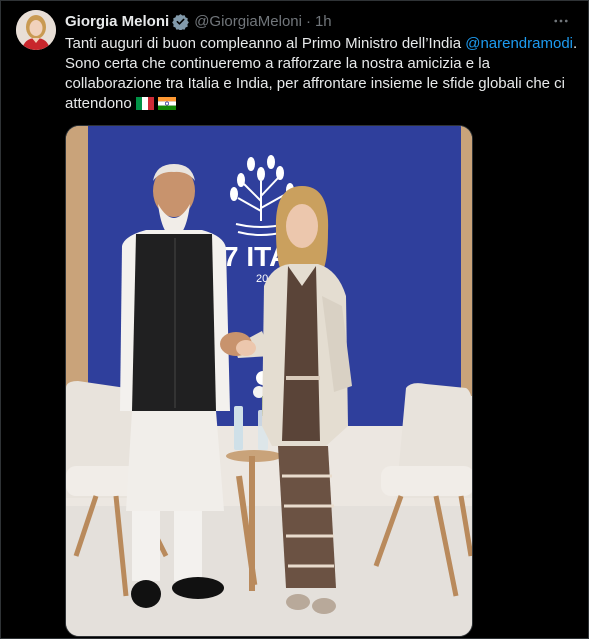 The width and height of the screenshot is (589, 639). What do you see at coordinates (248, 21) in the screenshot?
I see `author-handle: @GiorgiaMeloni` at bounding box center [248, 21].